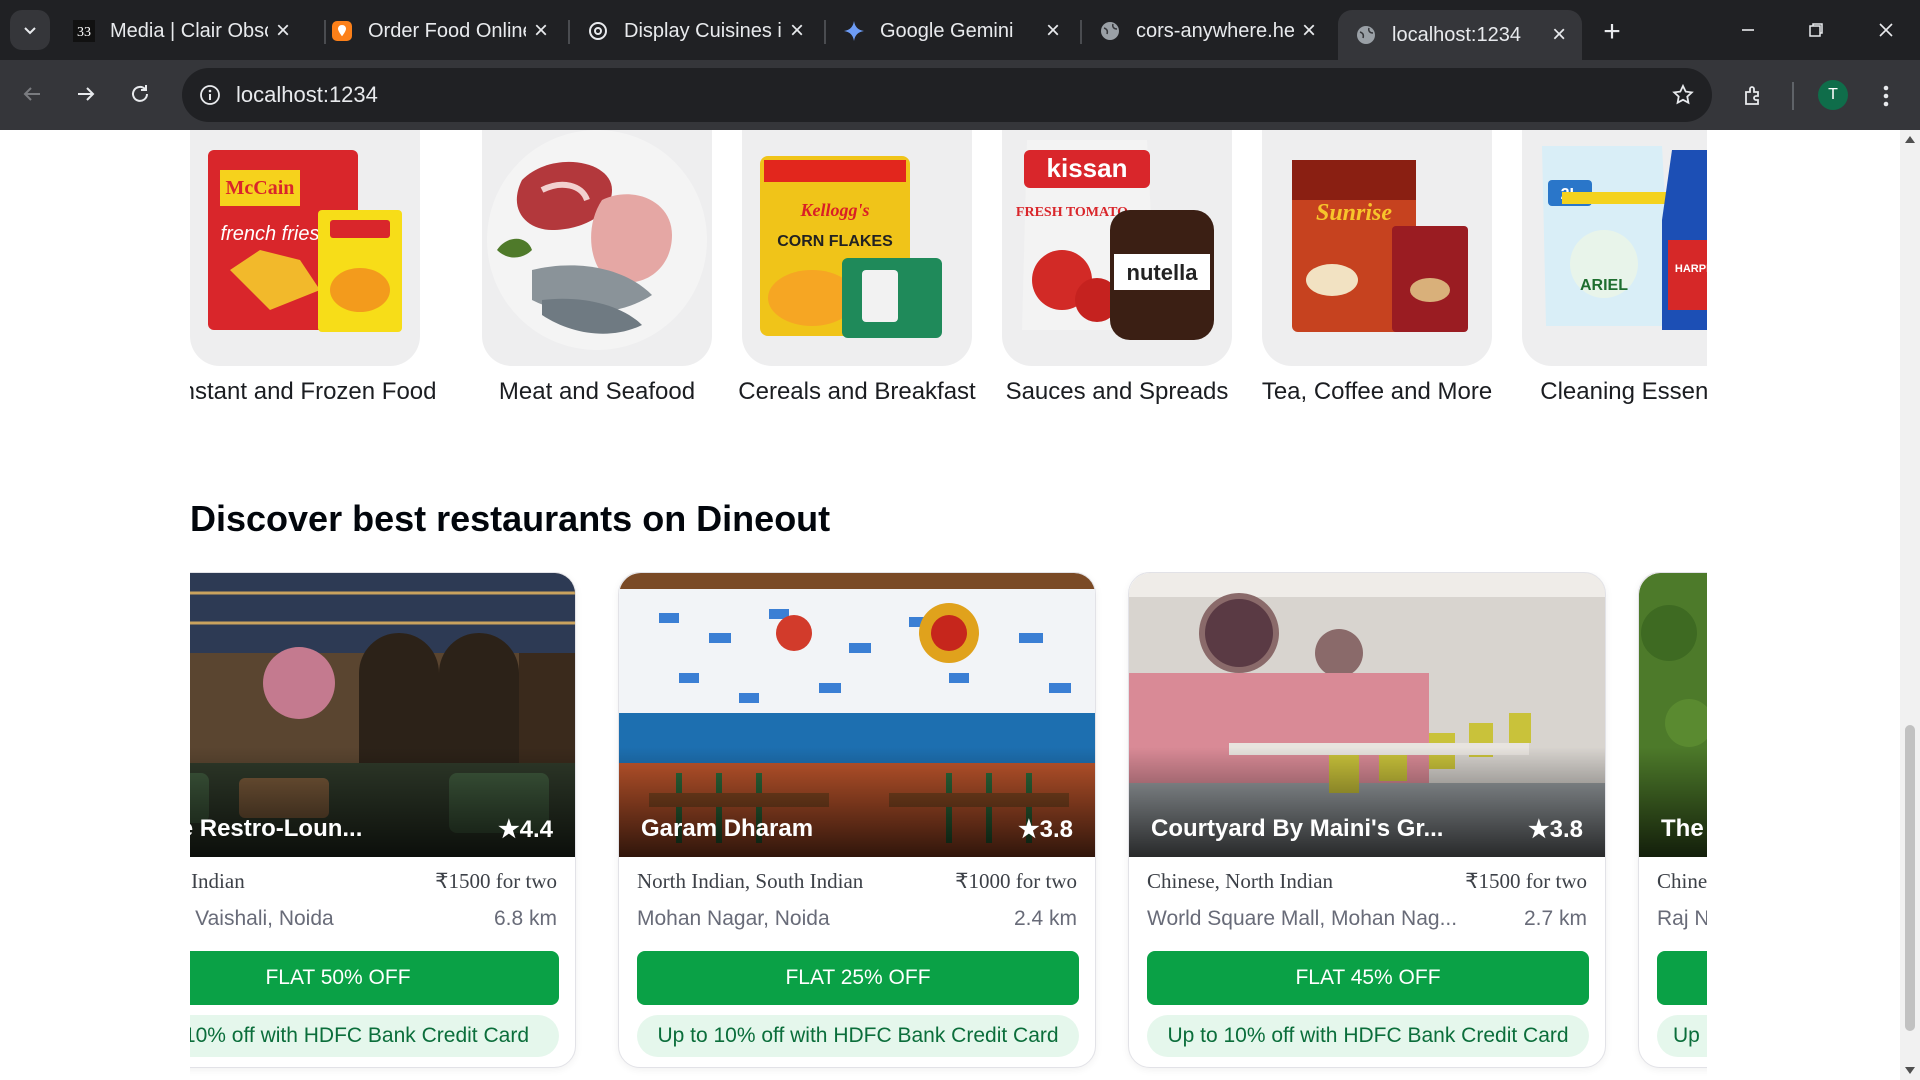 This screenshot has width=1920, height=1080. What do you see at coordinates (1886, 30) in the screenshot?
I see `close-window-button` at bounding box center [1886, 30].